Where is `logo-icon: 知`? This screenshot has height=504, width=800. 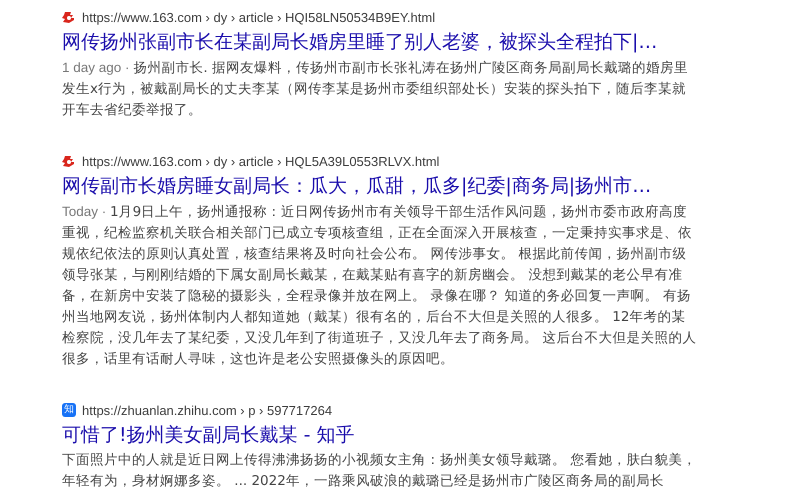
logo-icon: 知 is located at coordinates (69, 410).